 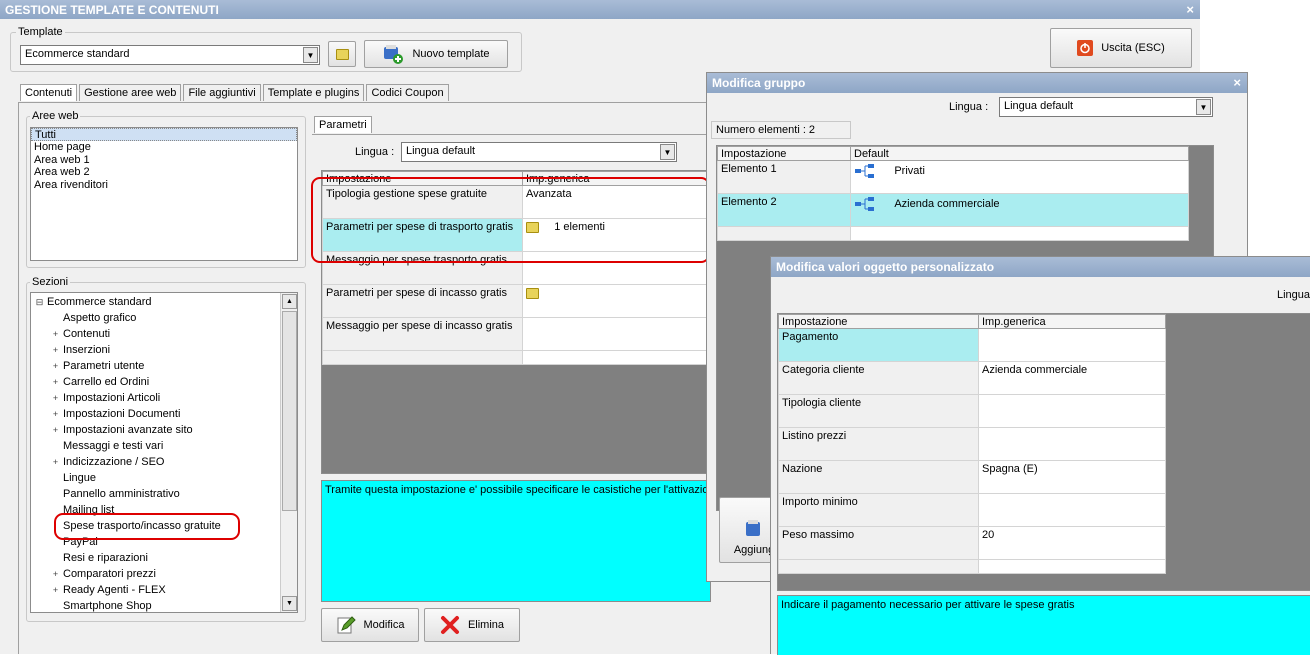 What do you see at coordinates (164, 414) in the screenshot?
I see `tree-item: + Impostazioni Documenti` at bounding box center [164, 414].